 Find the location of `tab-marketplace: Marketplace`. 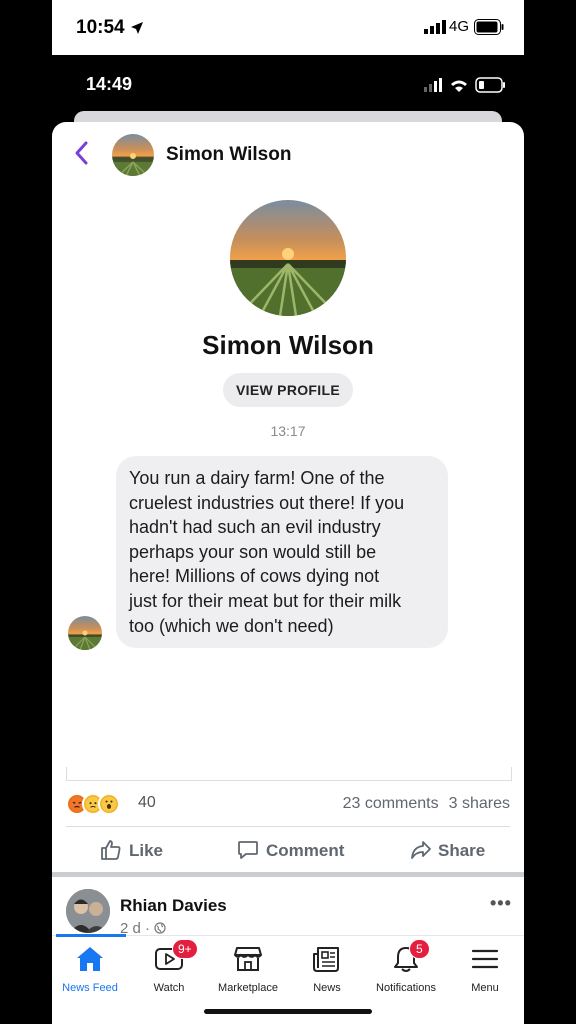

tab-marketplace: Marketplace is located at coordinates (248, 972).